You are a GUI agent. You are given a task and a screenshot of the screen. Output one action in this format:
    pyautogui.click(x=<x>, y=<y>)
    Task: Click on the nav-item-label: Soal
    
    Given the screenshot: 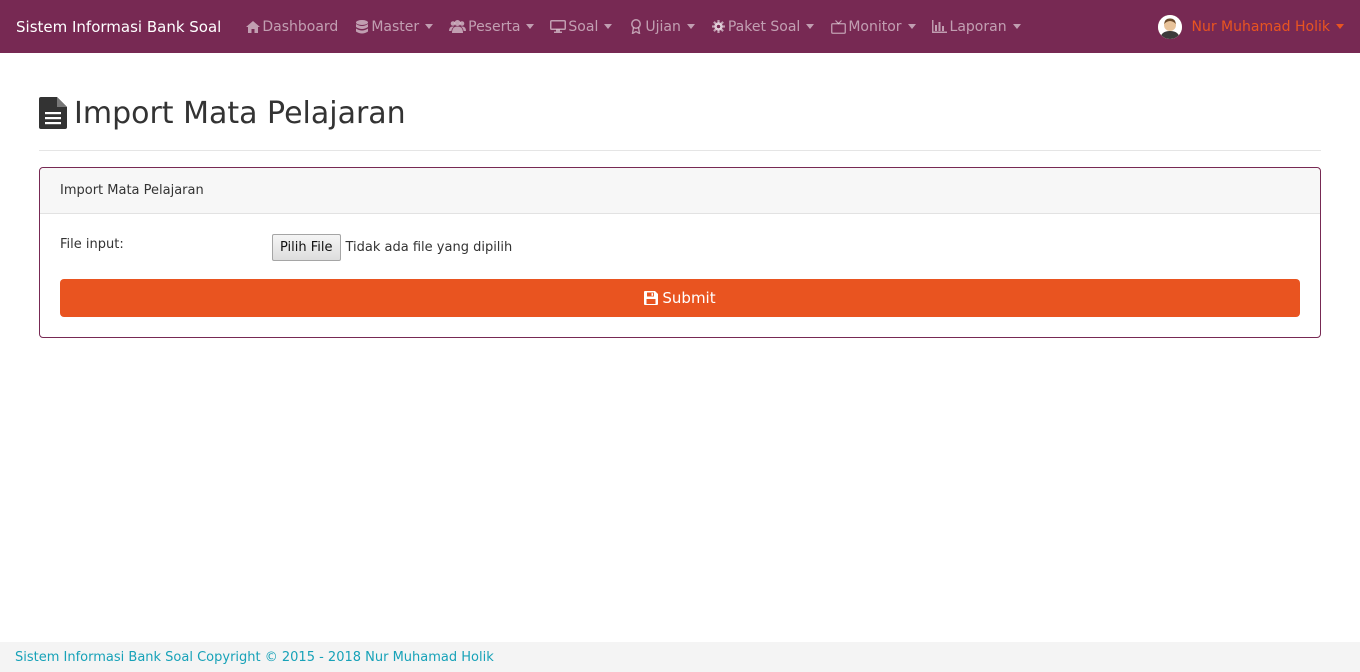 What is the action you would take?
    pyautogui.click(x=583, y=26)
    